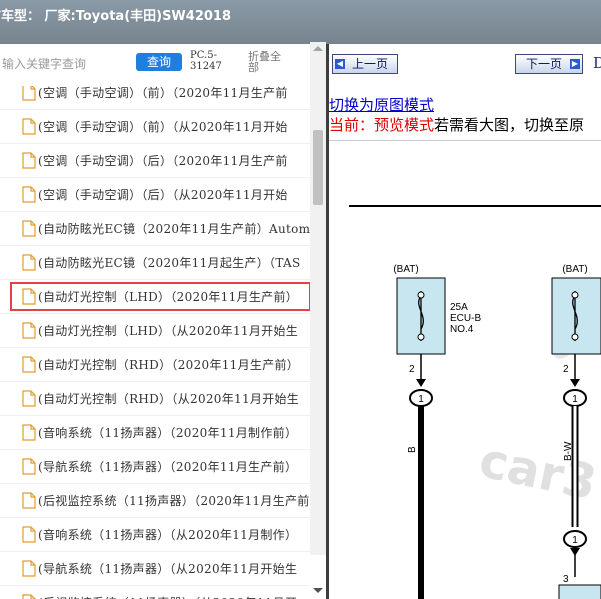  I want to click on left-pin-label: 2, so click(412, 369).